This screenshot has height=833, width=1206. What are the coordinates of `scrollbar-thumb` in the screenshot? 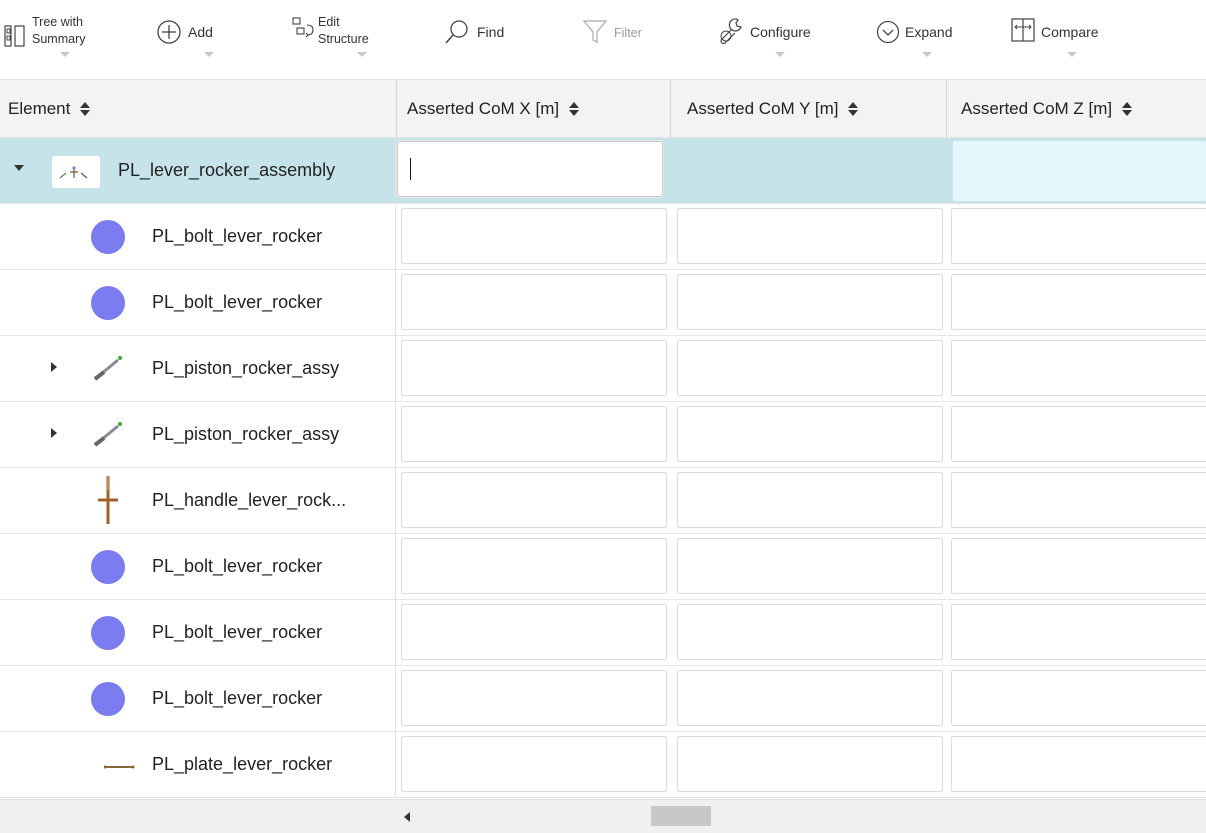 It's located at (681, 816).